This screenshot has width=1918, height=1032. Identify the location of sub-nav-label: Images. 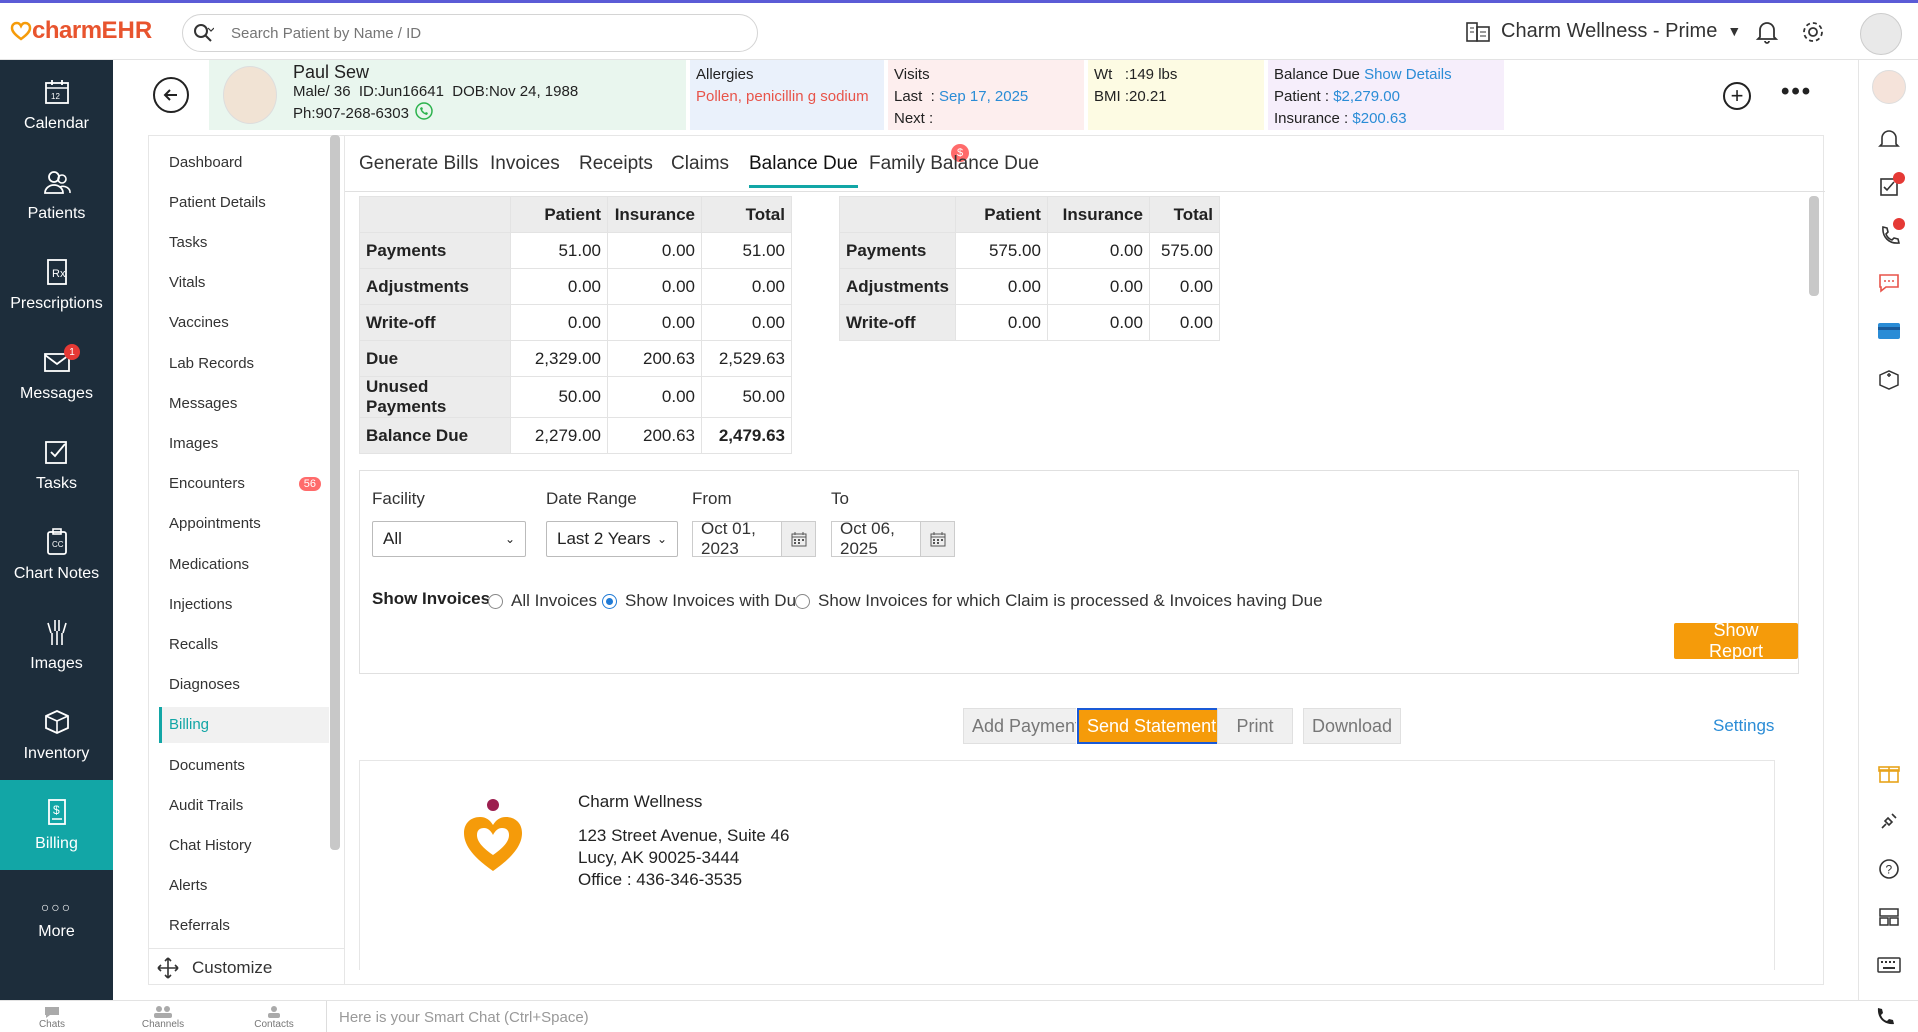
(194, 443).